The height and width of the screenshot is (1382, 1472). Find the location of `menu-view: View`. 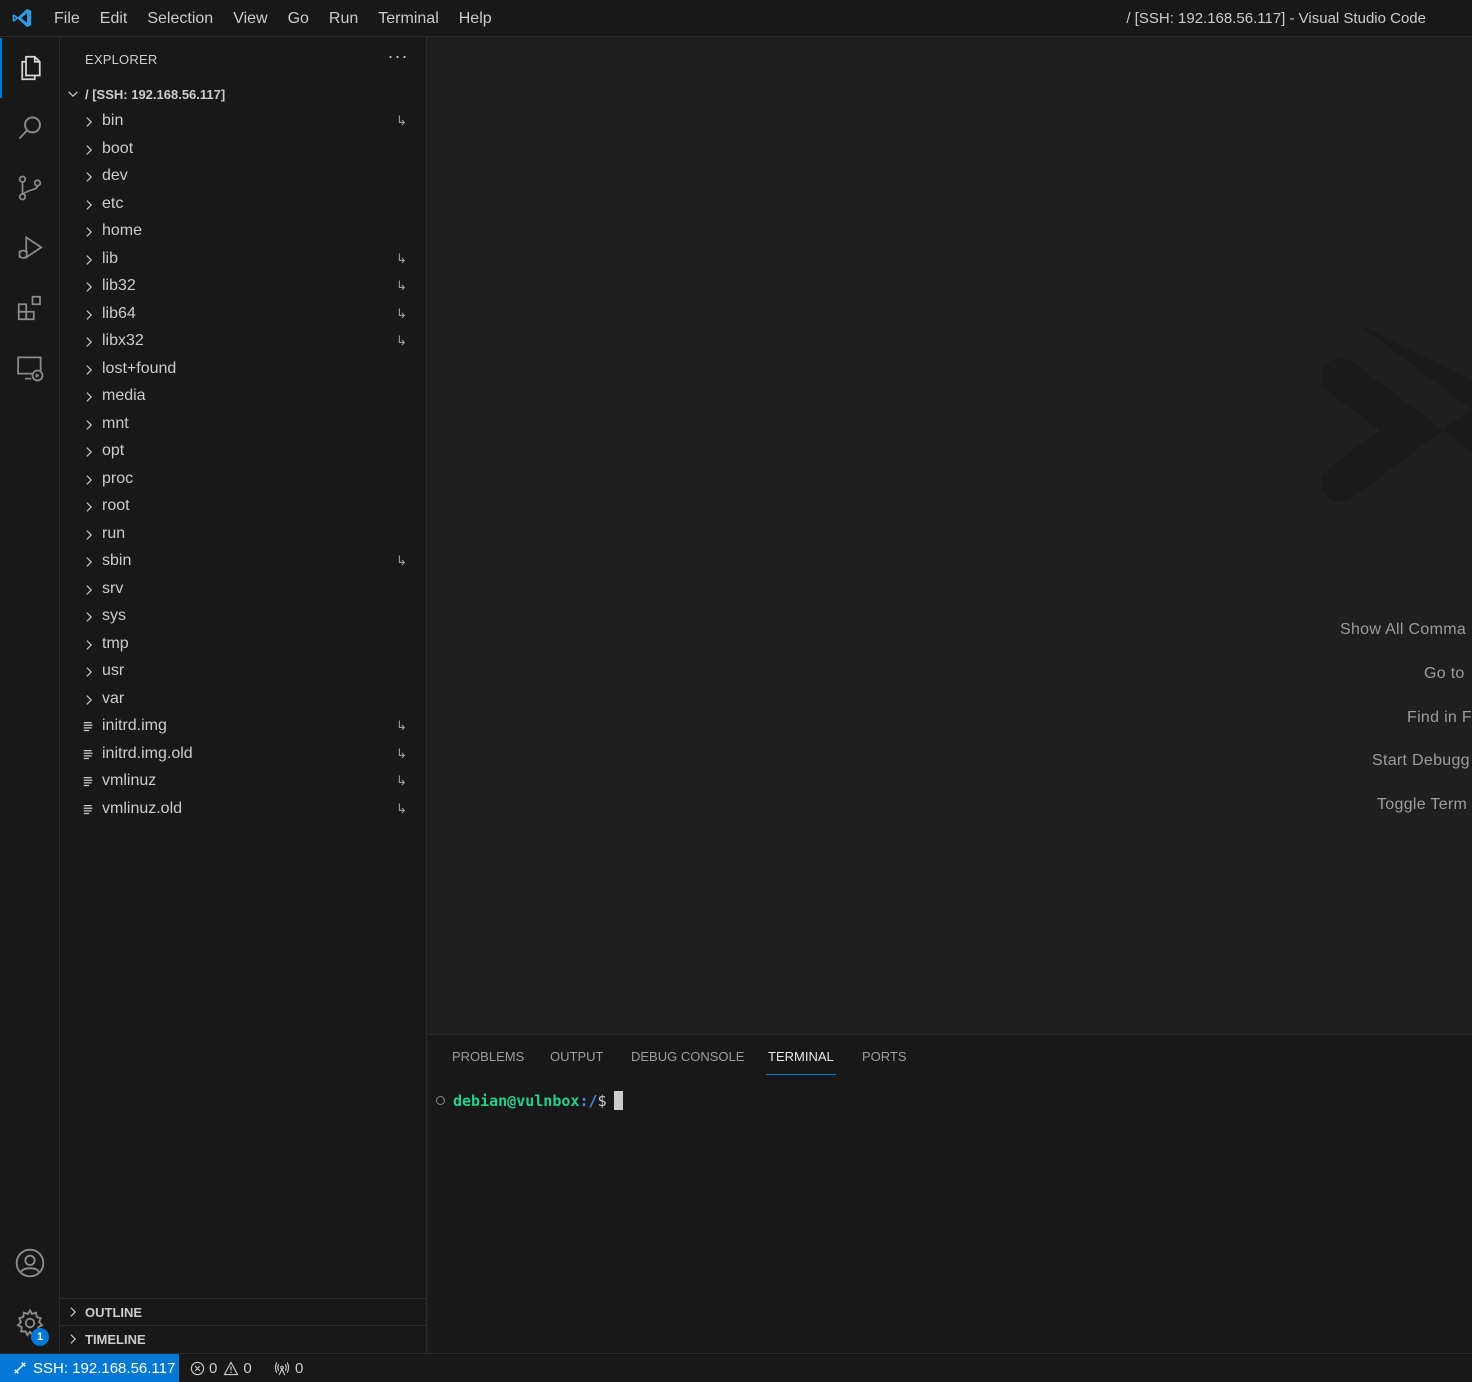

menu-view: View is located at coordinates (250, 18).